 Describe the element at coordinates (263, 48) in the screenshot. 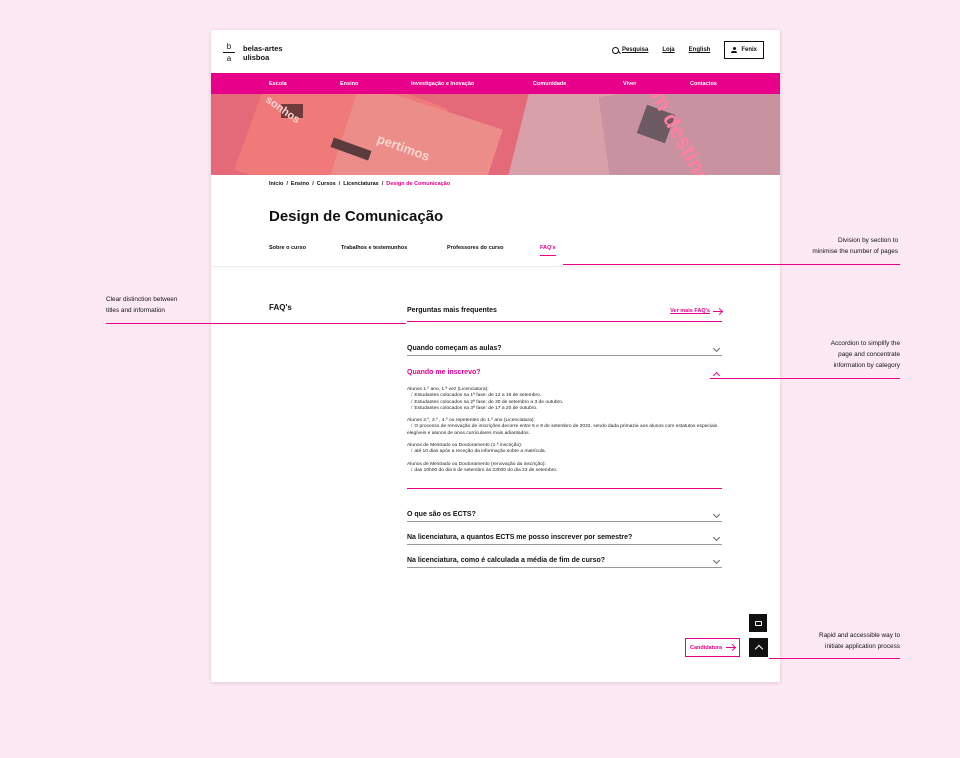

I see `logo-line-1: belas-artes` at that location.